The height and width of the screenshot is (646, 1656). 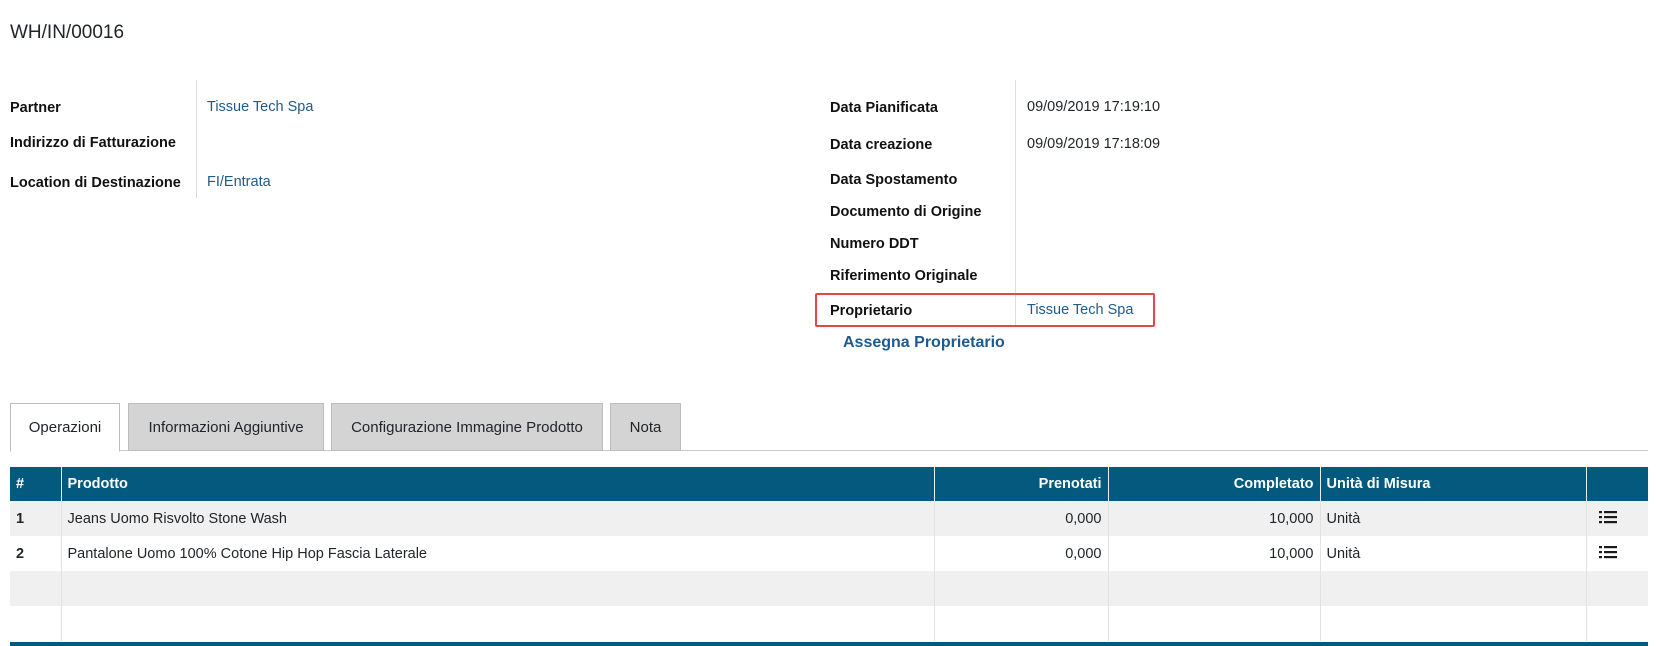 I want to click on tab-note-label: Nota, so click(x=645, y=427).